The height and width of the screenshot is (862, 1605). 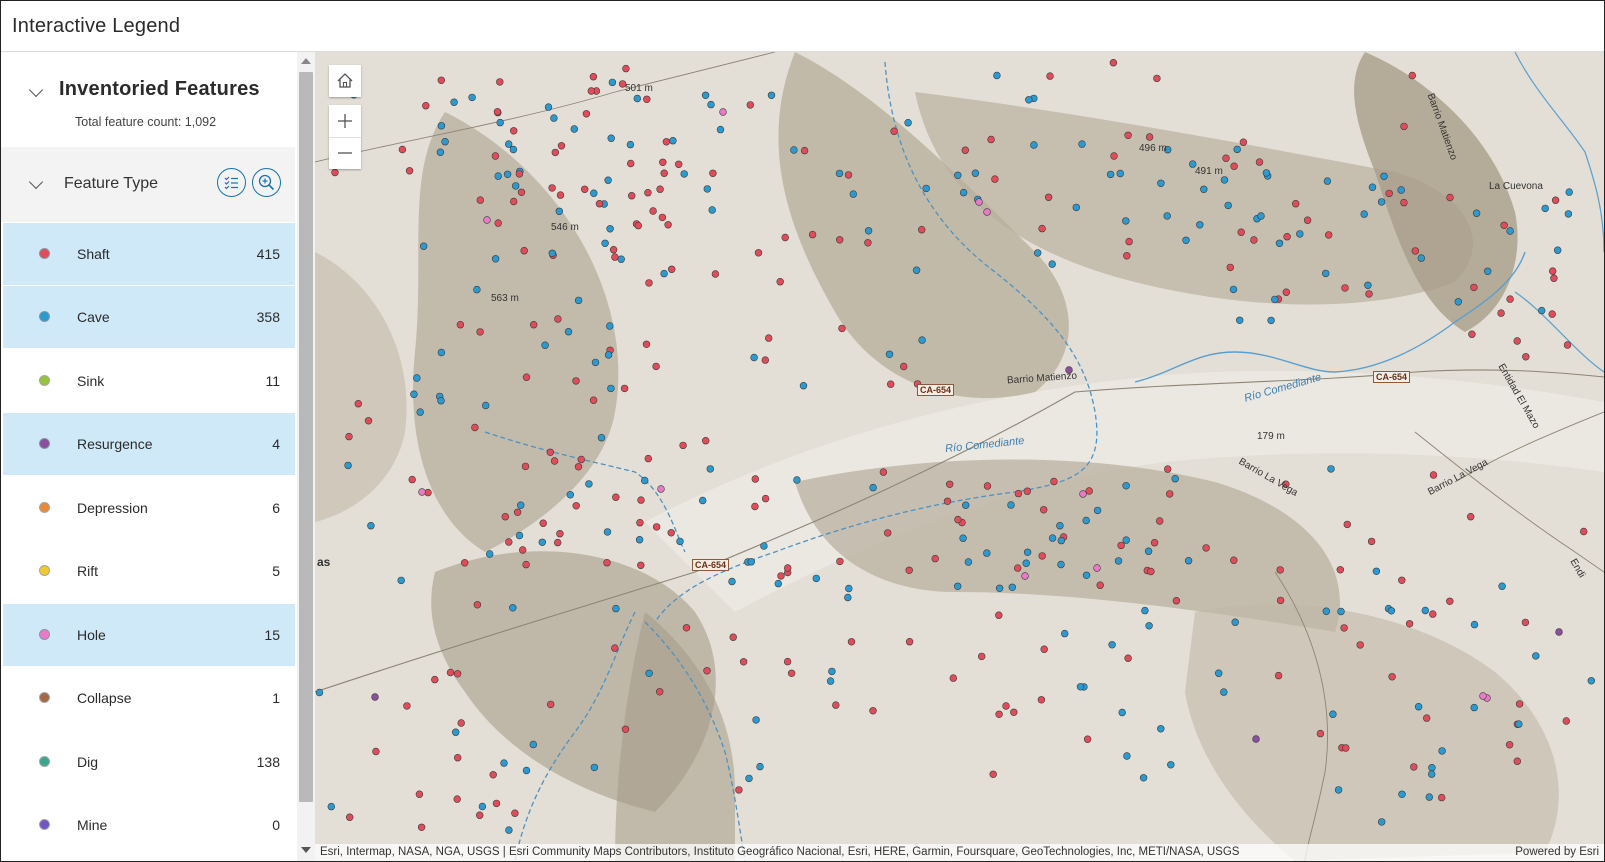 I want to click on feature-type-header: Feature Type, so click(x=148, y=184).